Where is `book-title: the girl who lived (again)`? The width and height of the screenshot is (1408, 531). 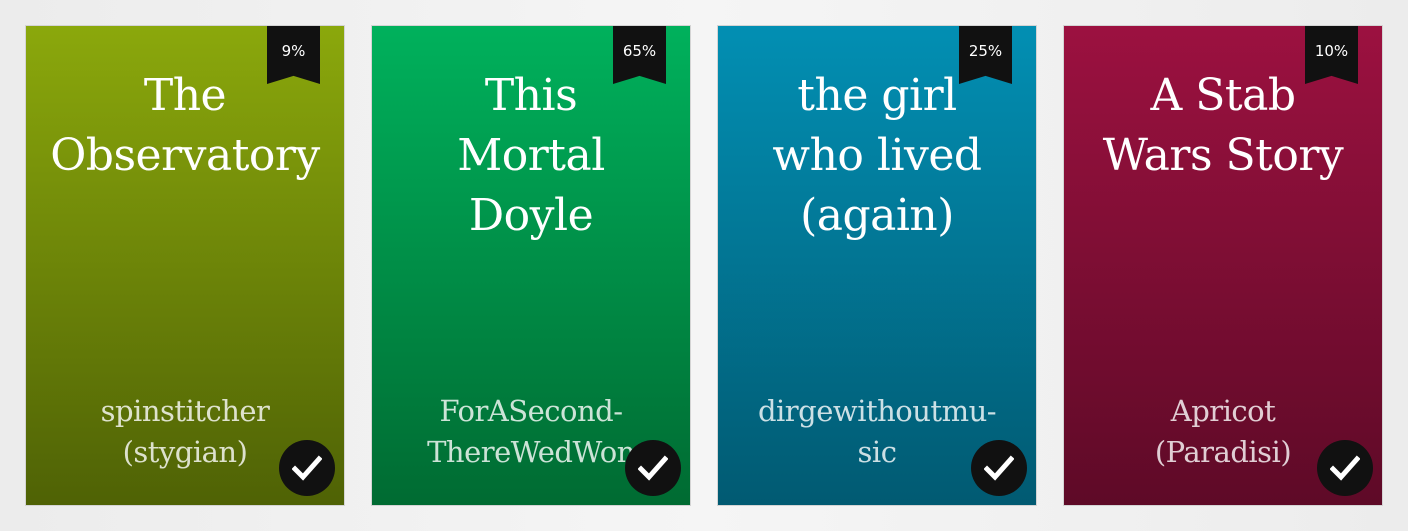
book-title: the girl who lived (again) is located at coordinates (877, 155).